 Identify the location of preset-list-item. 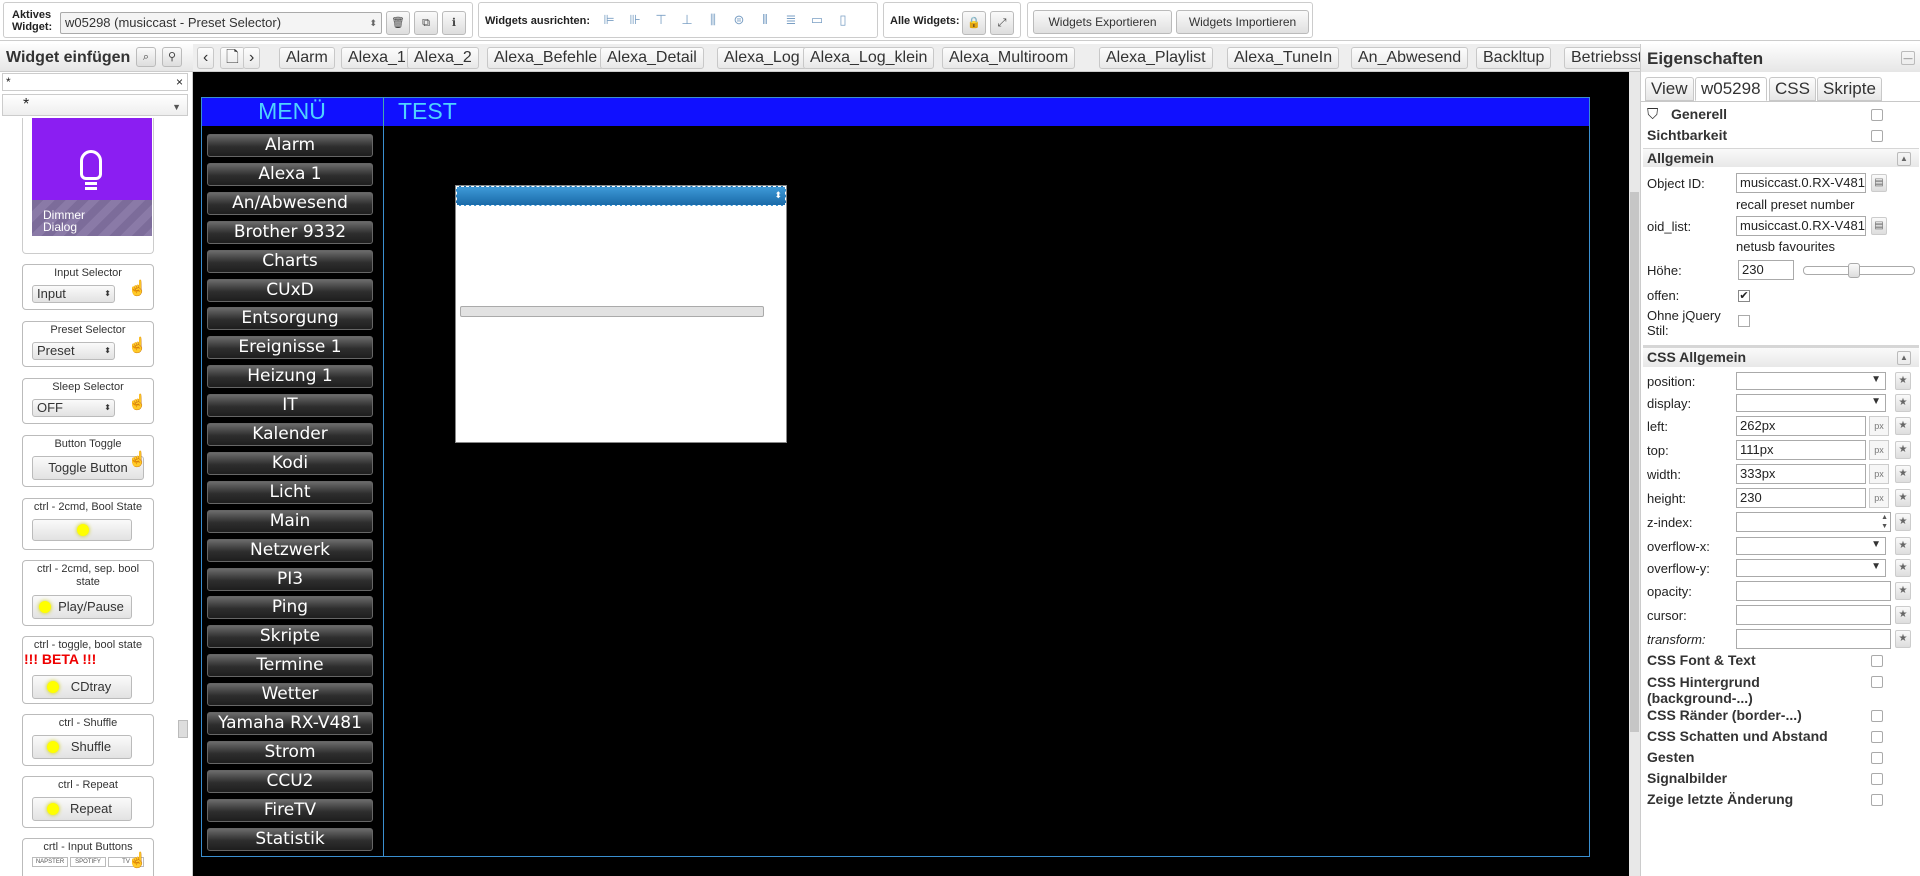
(612, 311).